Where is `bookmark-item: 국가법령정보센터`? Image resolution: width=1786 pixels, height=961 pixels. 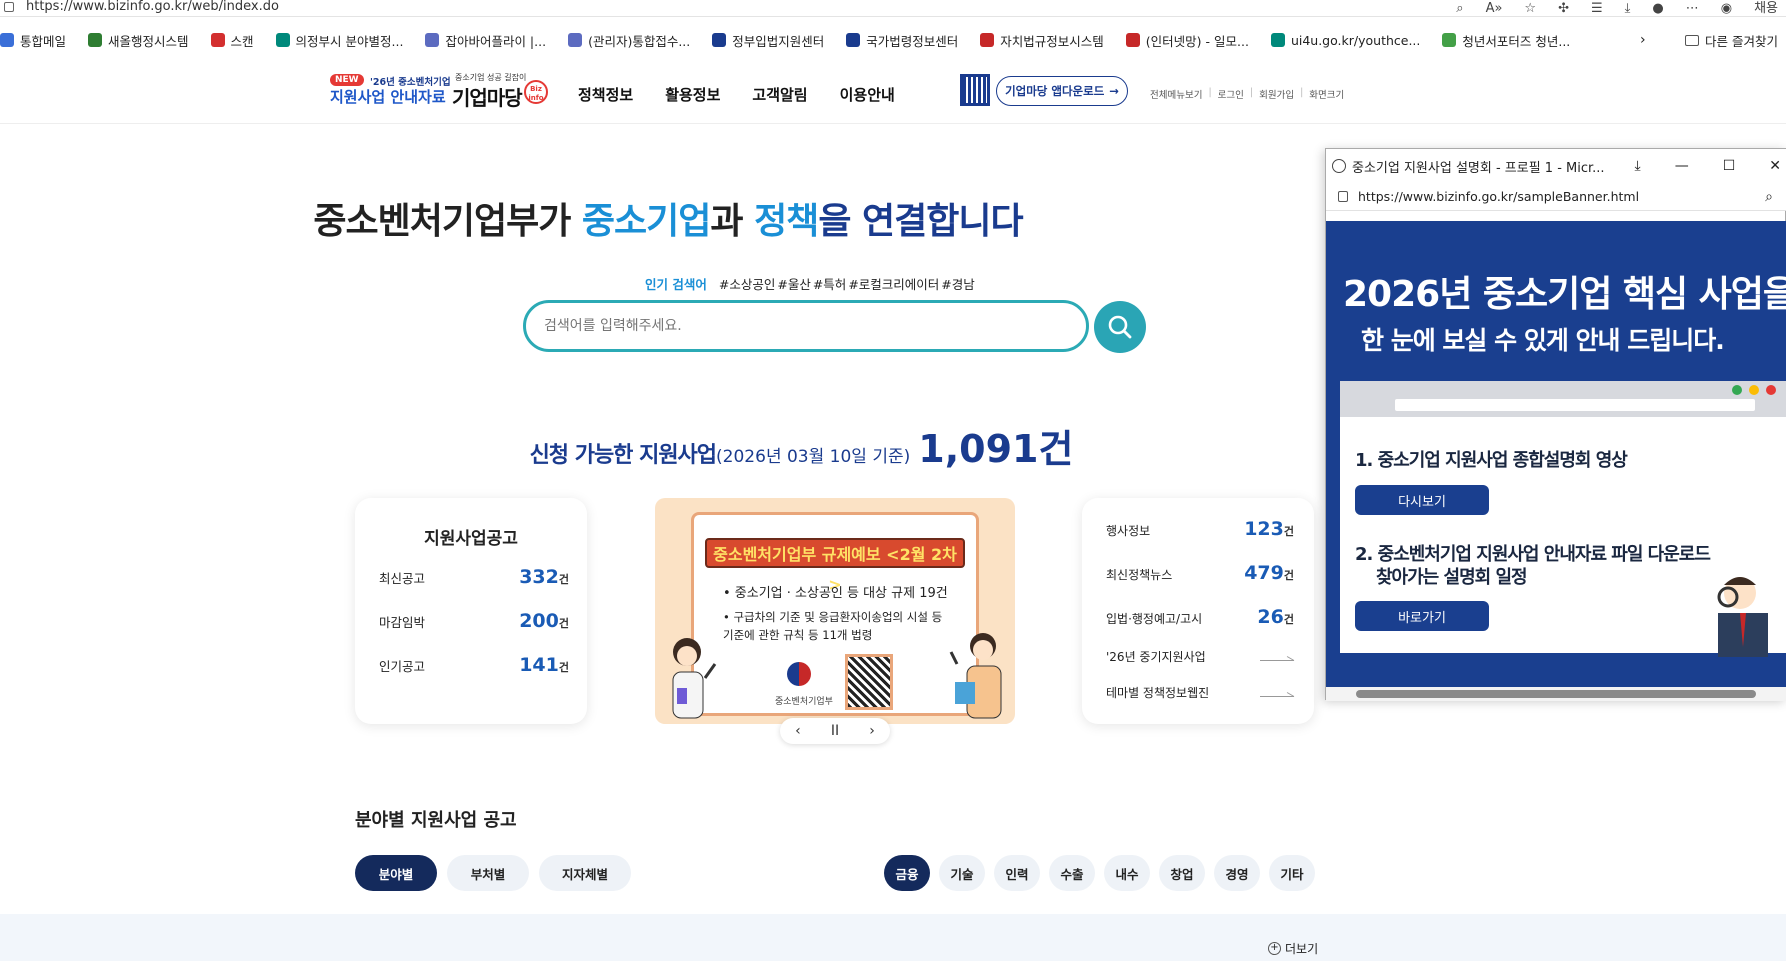
bookmark-item: 국가법령정보센터 is located at coordinates (902, 40).